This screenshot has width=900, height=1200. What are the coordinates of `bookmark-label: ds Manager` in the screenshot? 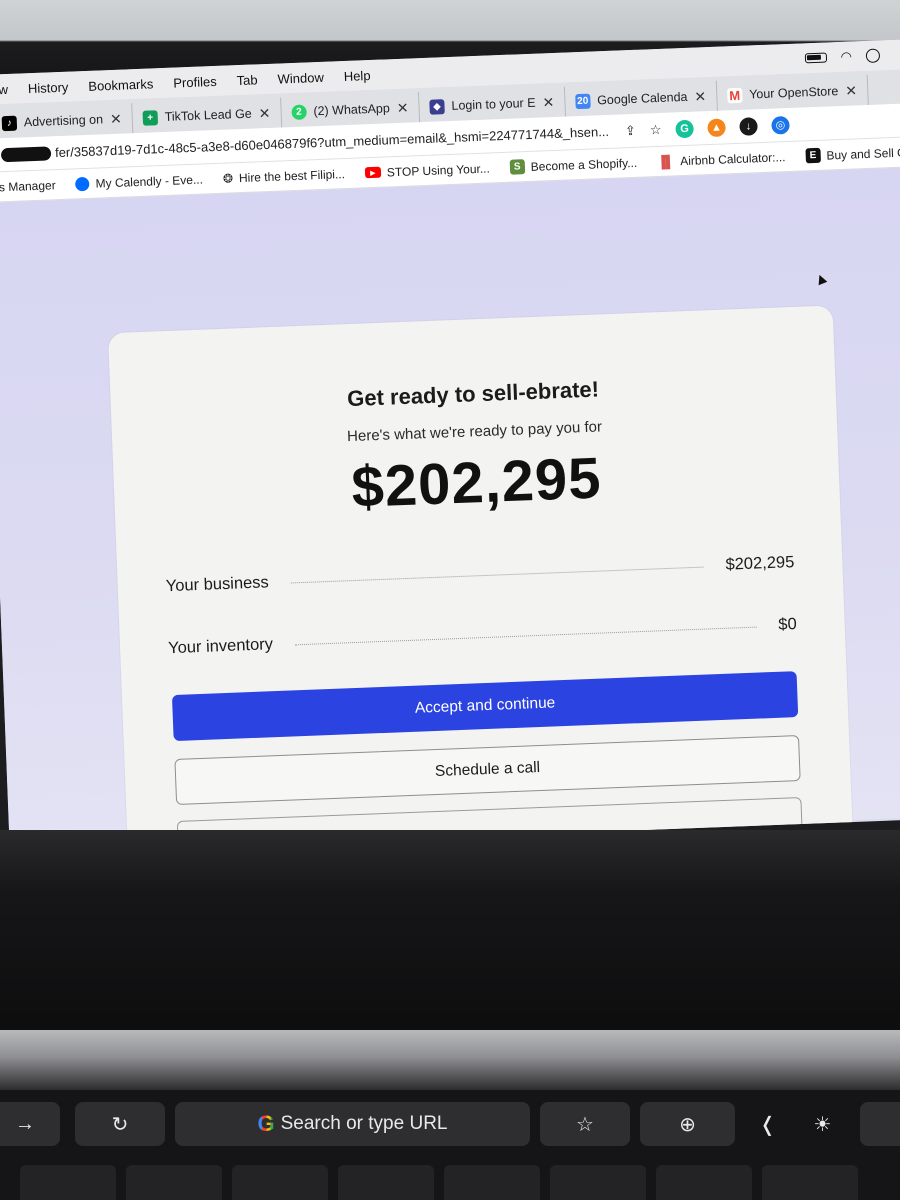 It's located at (28, 186).